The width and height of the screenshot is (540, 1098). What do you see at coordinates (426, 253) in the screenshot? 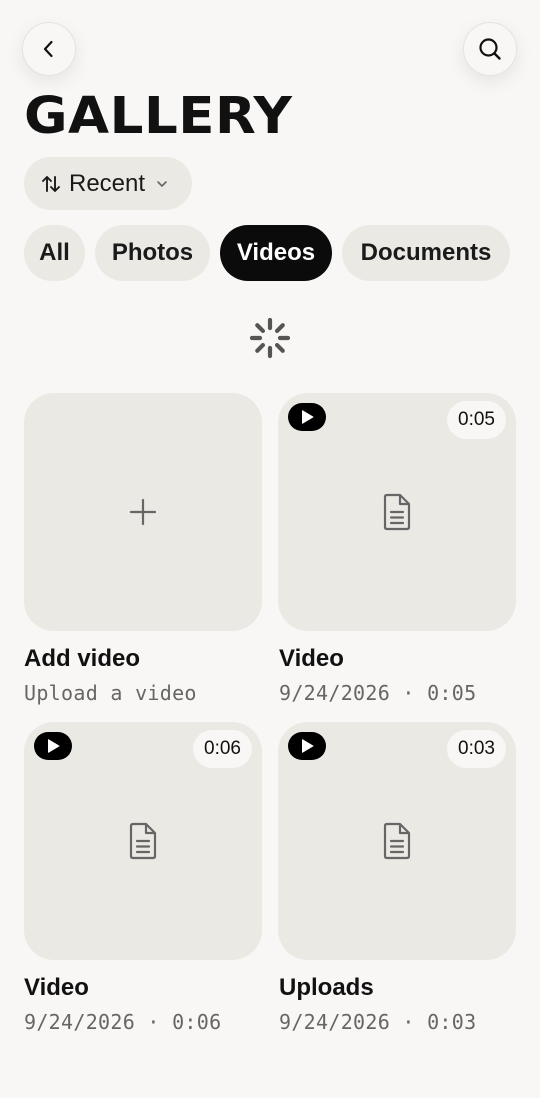
I see `tab-documents: Documents` at bounding box center [426, 253].